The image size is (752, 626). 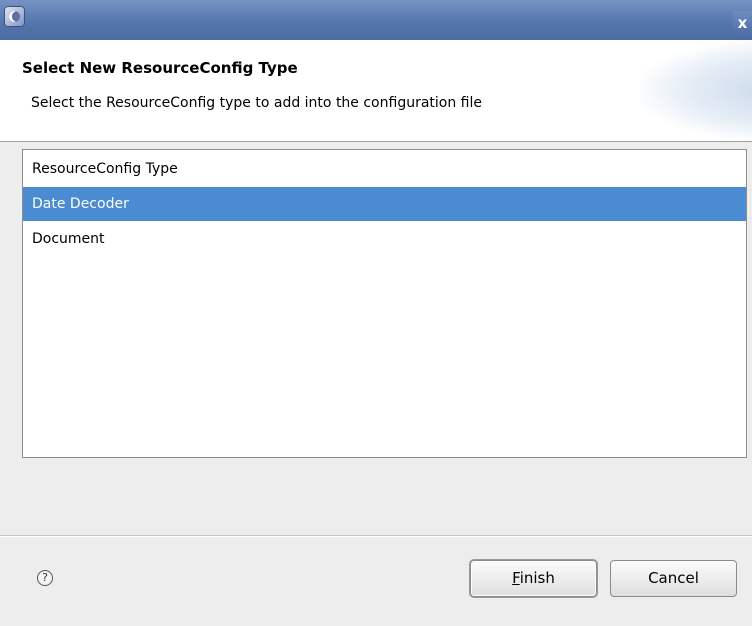 I want to click on eclipse-icon, so click(x=14, y=16).